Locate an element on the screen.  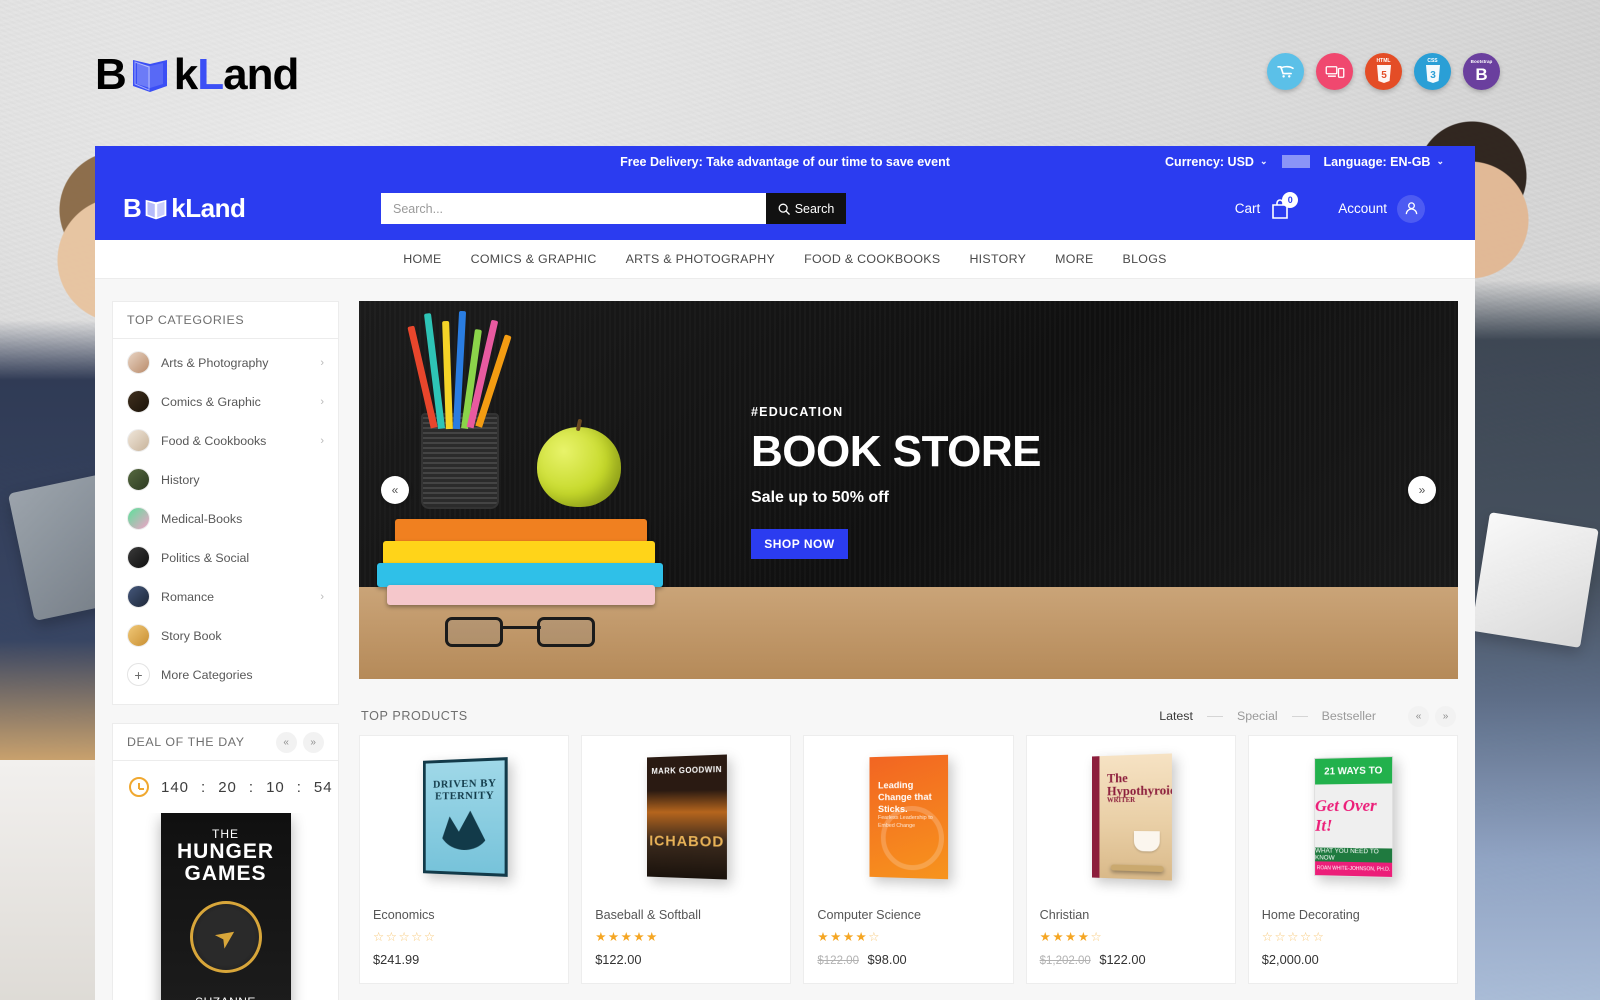
account-button: Account is located at coordinates (1381, 208).